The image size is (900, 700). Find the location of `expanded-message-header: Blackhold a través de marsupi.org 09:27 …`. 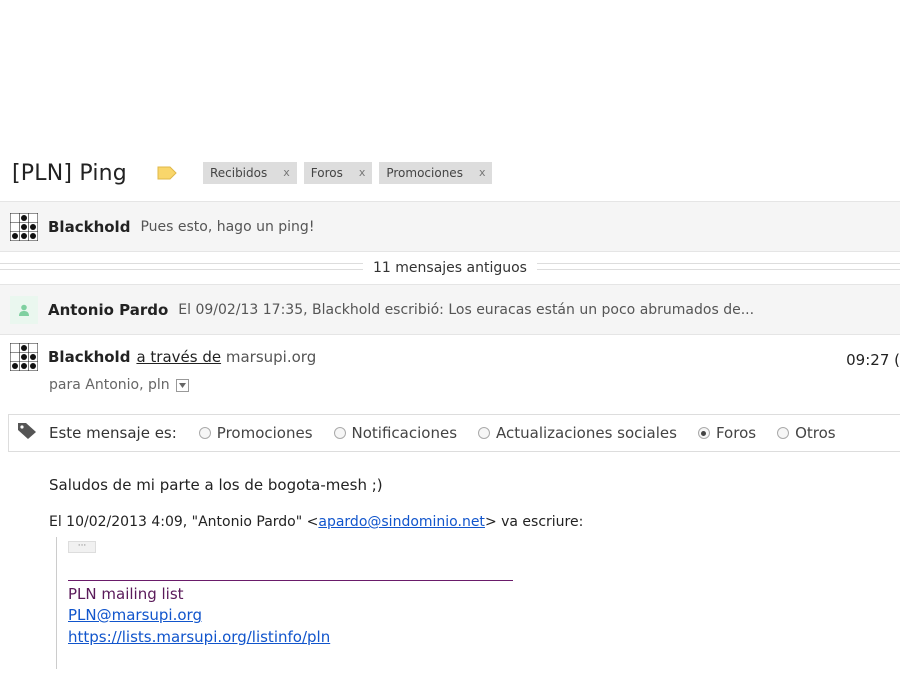

expanded-message-header: Blackhold a través de marsupi.org 09:27 … is located at coordinates (450, 370).